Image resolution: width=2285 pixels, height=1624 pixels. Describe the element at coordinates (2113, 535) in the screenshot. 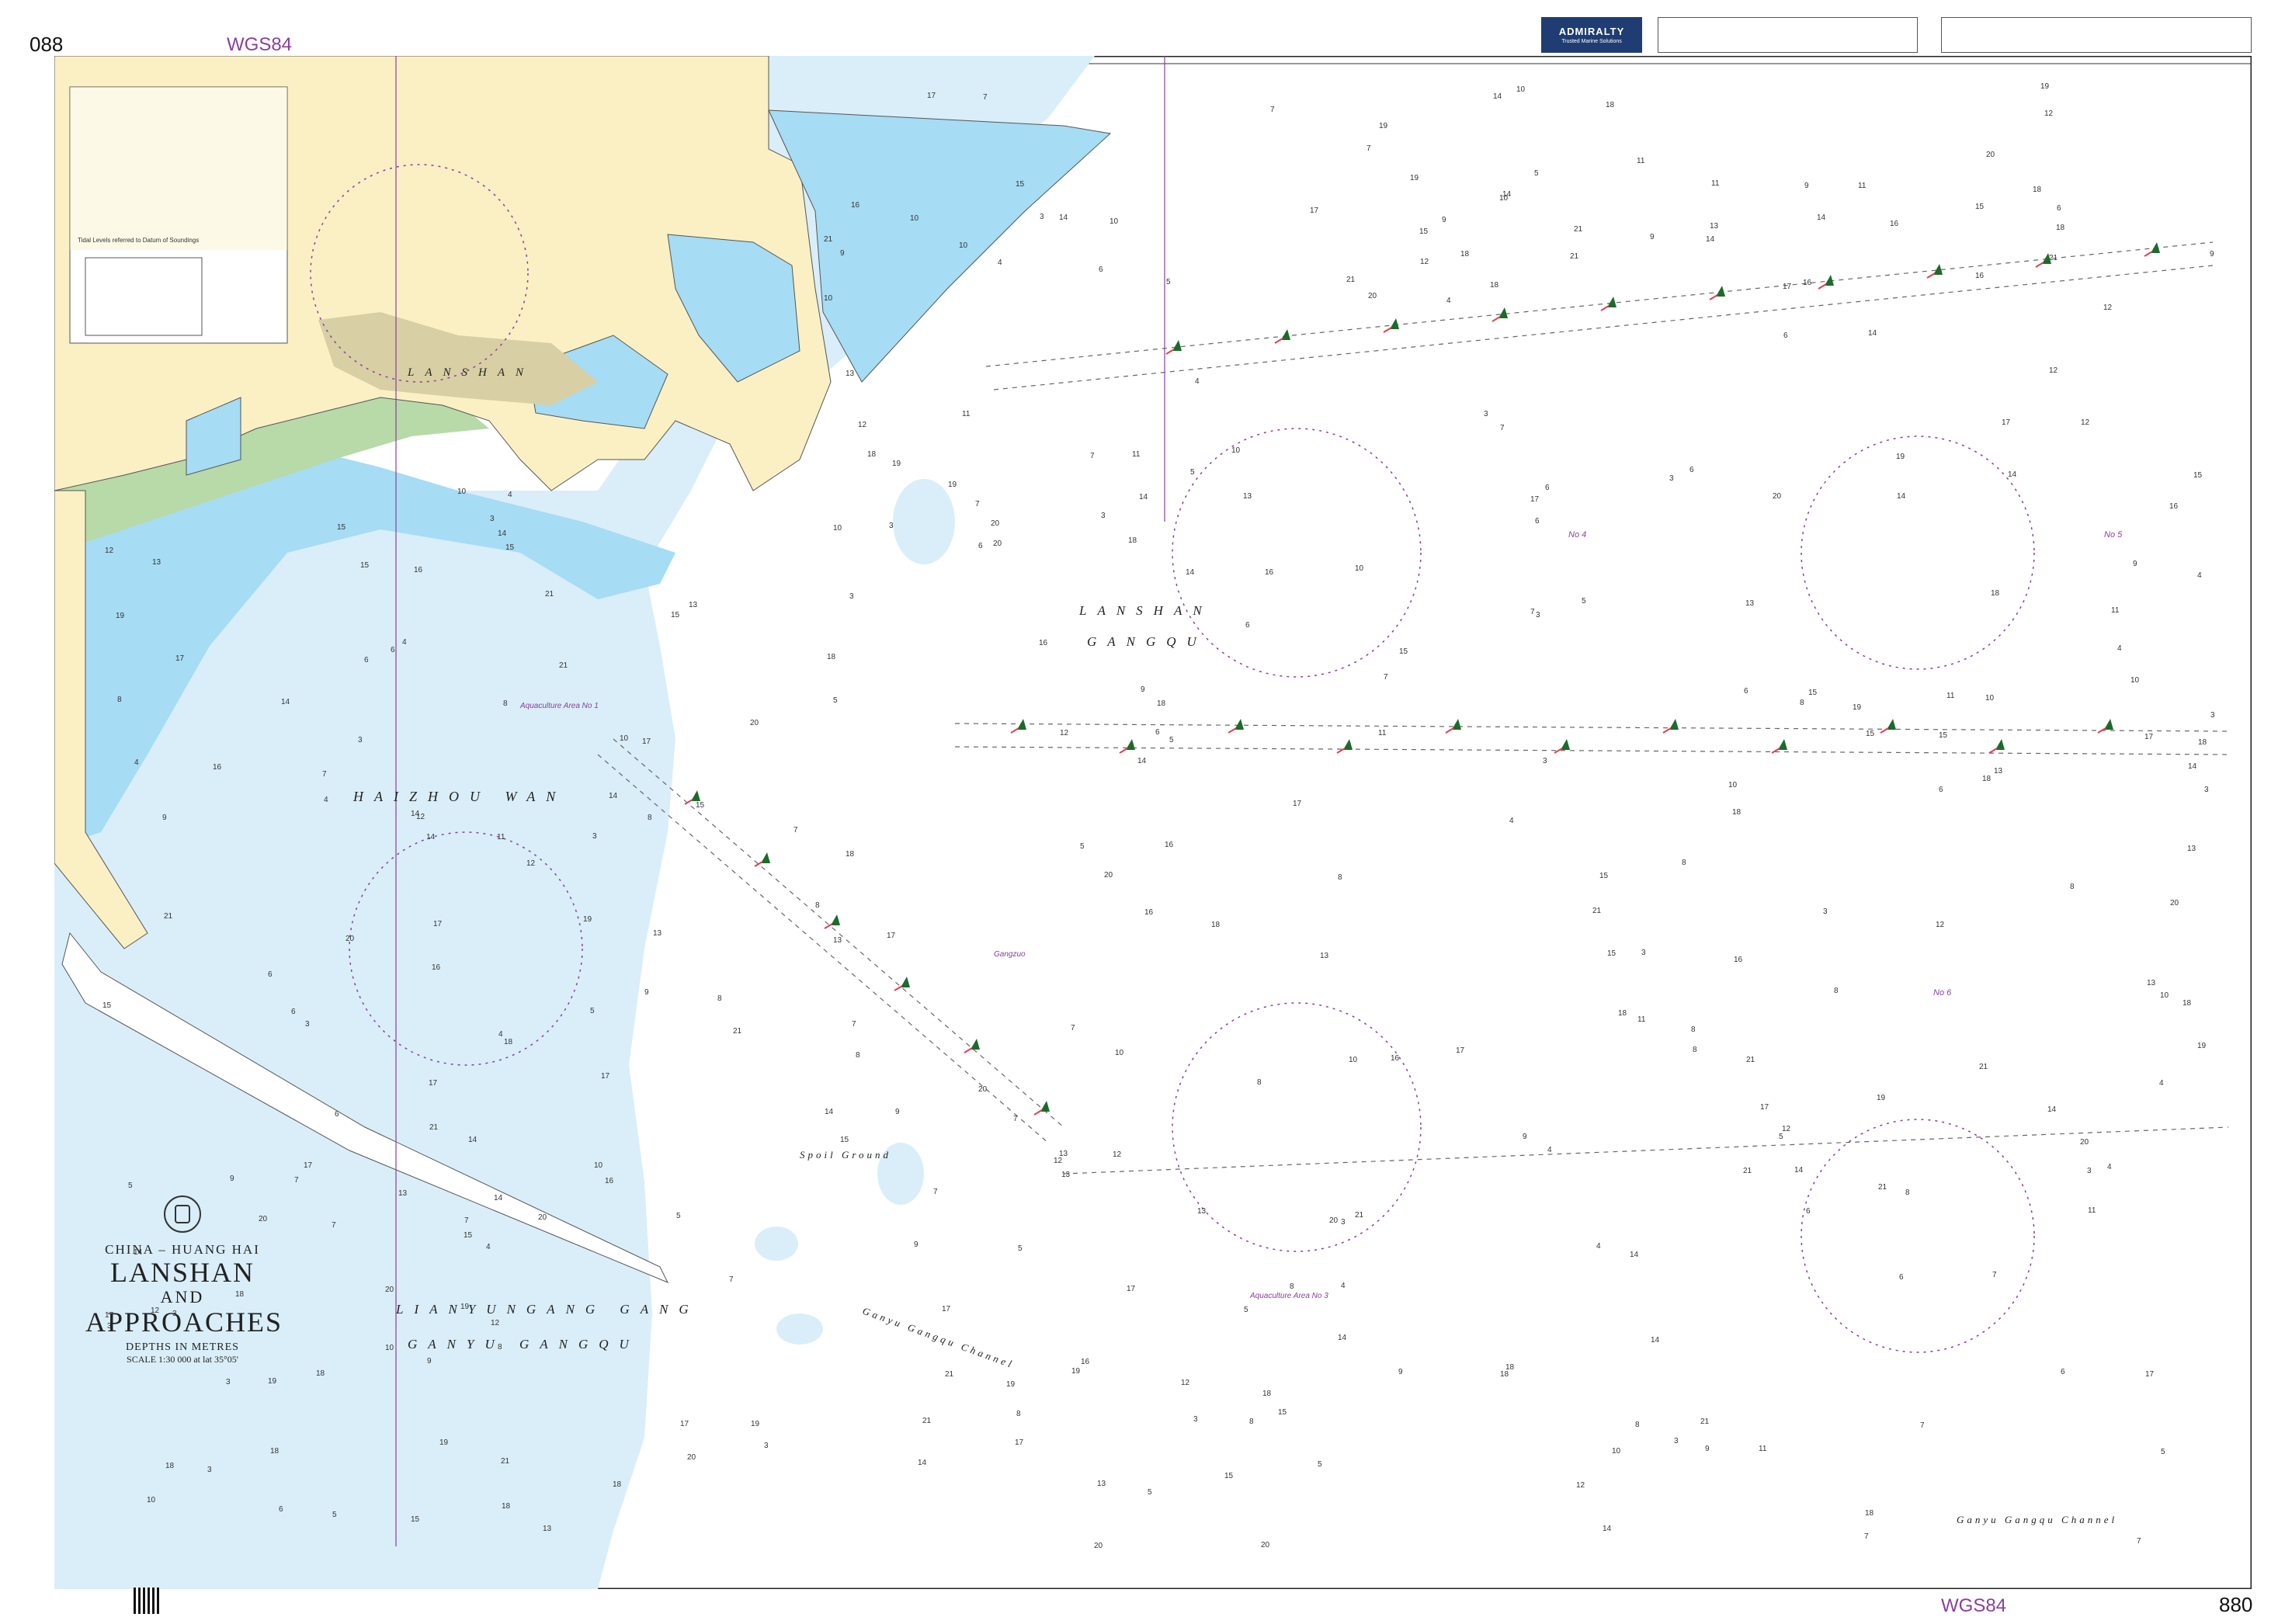

I see `label-anchorage-5: No 5` at that location.